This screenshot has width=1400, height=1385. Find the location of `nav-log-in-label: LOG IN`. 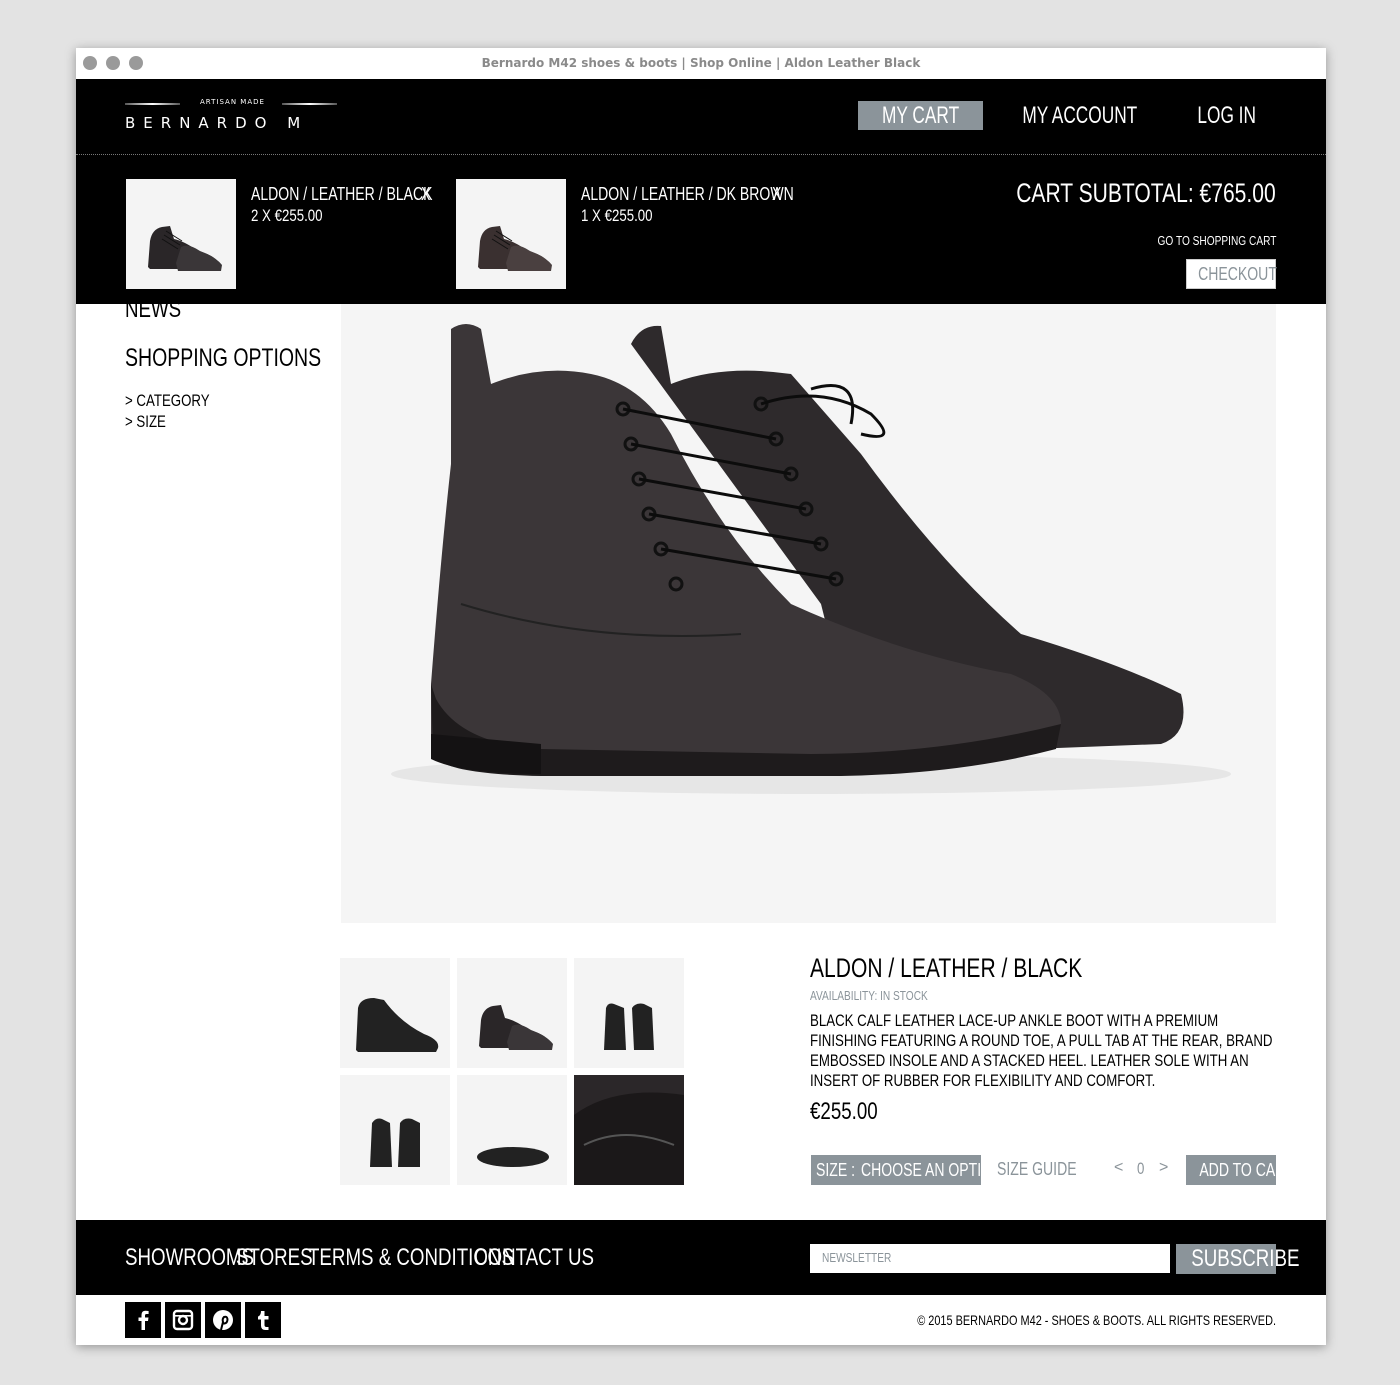

nav-log-in-label: LOG IN is located at coordinates (1226, 115).